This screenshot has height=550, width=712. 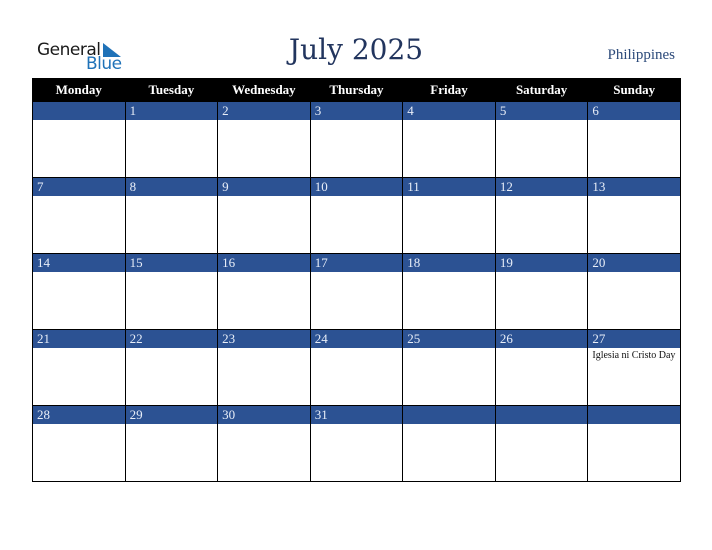 I want to click on weekday-header: Friday, so click(x=449, y=90).